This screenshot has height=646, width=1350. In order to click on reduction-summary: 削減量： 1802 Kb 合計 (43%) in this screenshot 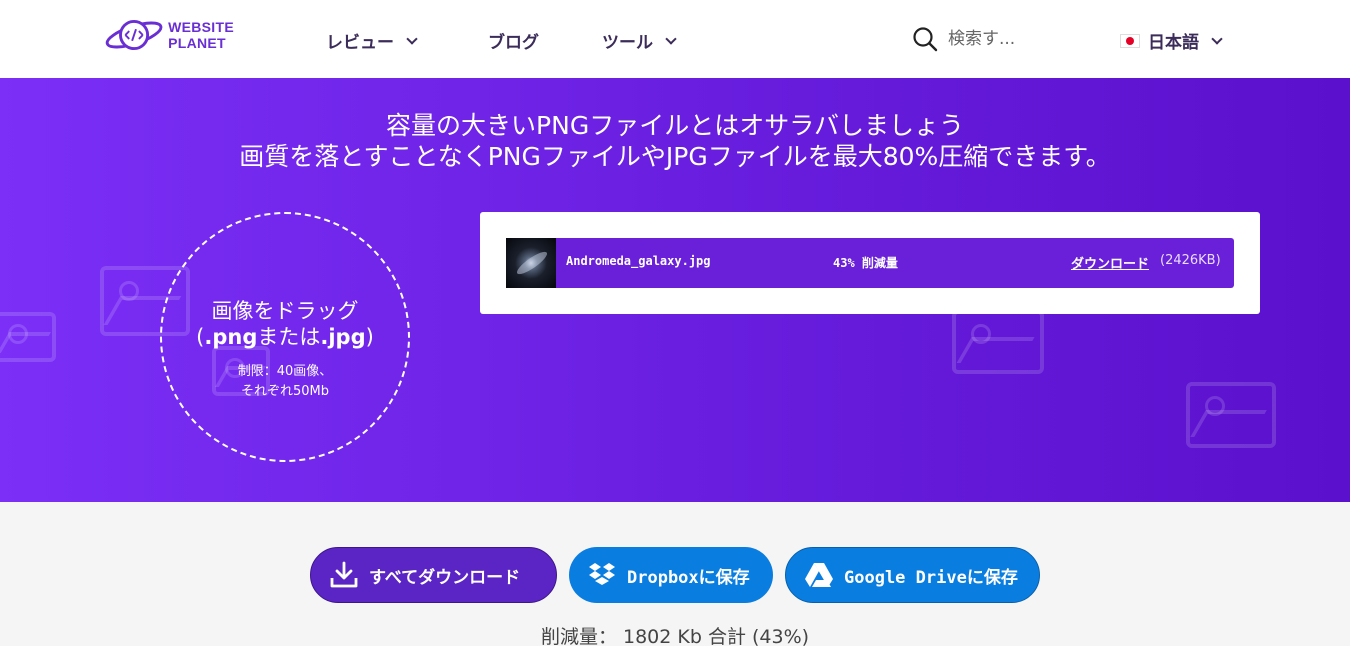, I will do `click(675, 636)`.